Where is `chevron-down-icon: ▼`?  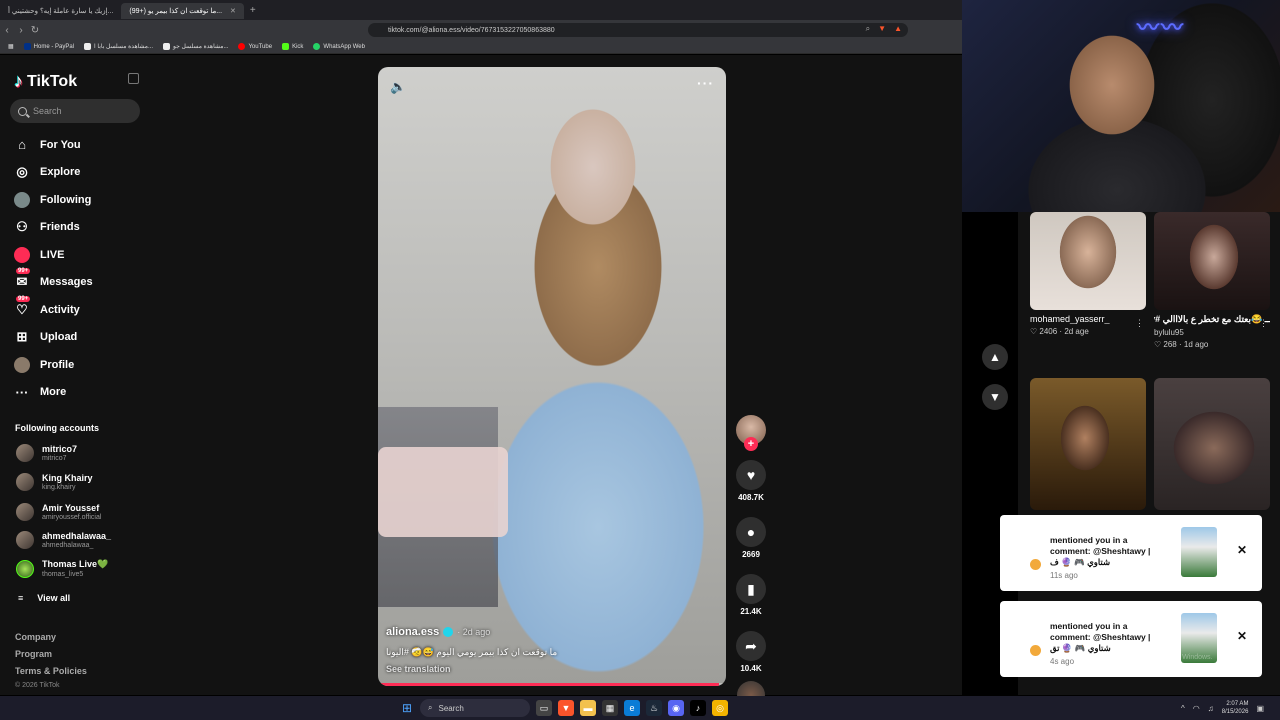 chevron-down-icon: ▼ is located at coordinates (995, 397).